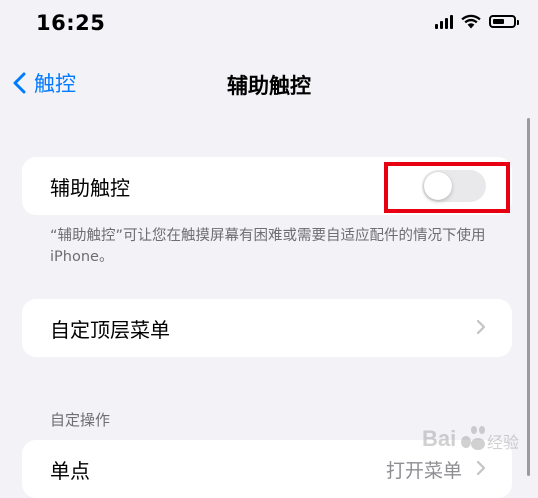  What do you see at coordinates (269, 86) in the screenshot?
I see `page-title: 辅助触控` at bounding box center [269, 86].